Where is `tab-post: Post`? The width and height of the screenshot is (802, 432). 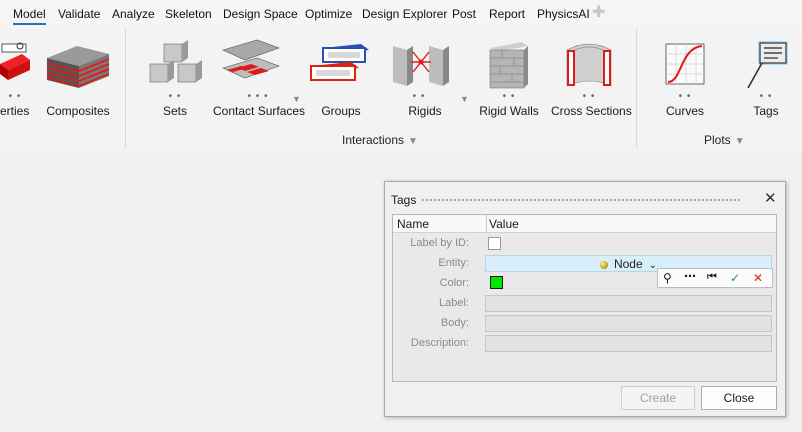
tab-post: Post is located at coordinates (464, 14).